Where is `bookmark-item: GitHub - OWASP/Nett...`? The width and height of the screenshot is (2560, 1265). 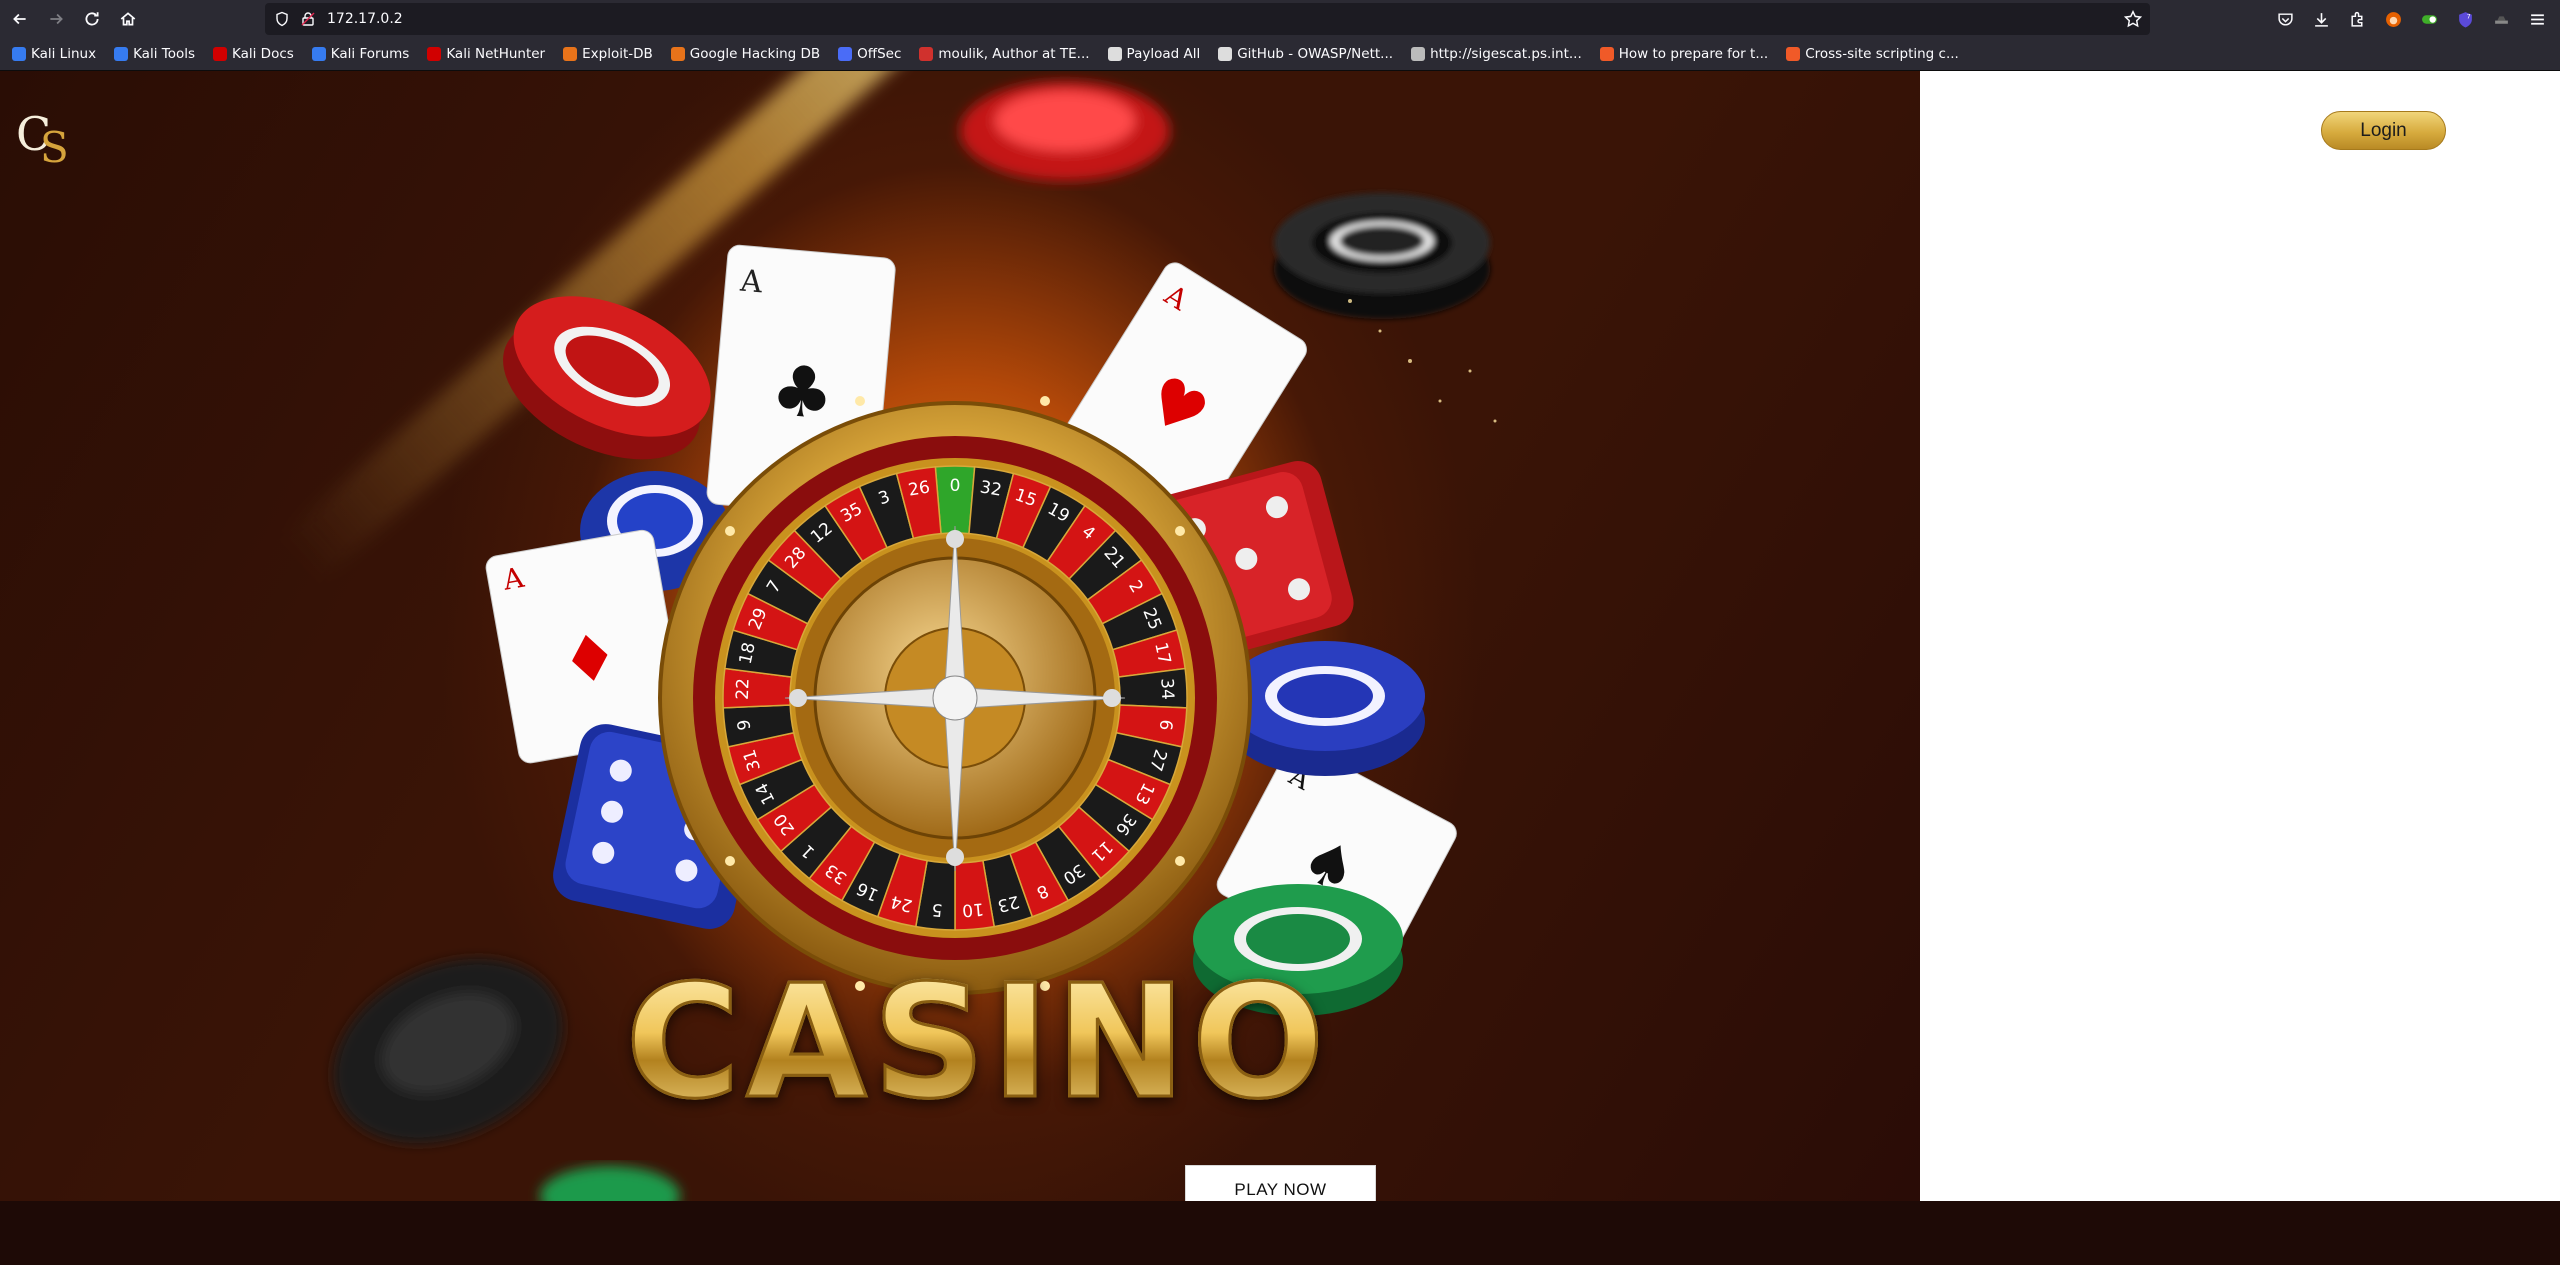
bookmark-item: GitHub - OWASP/Nett... is located at coordinates (1305, 54).